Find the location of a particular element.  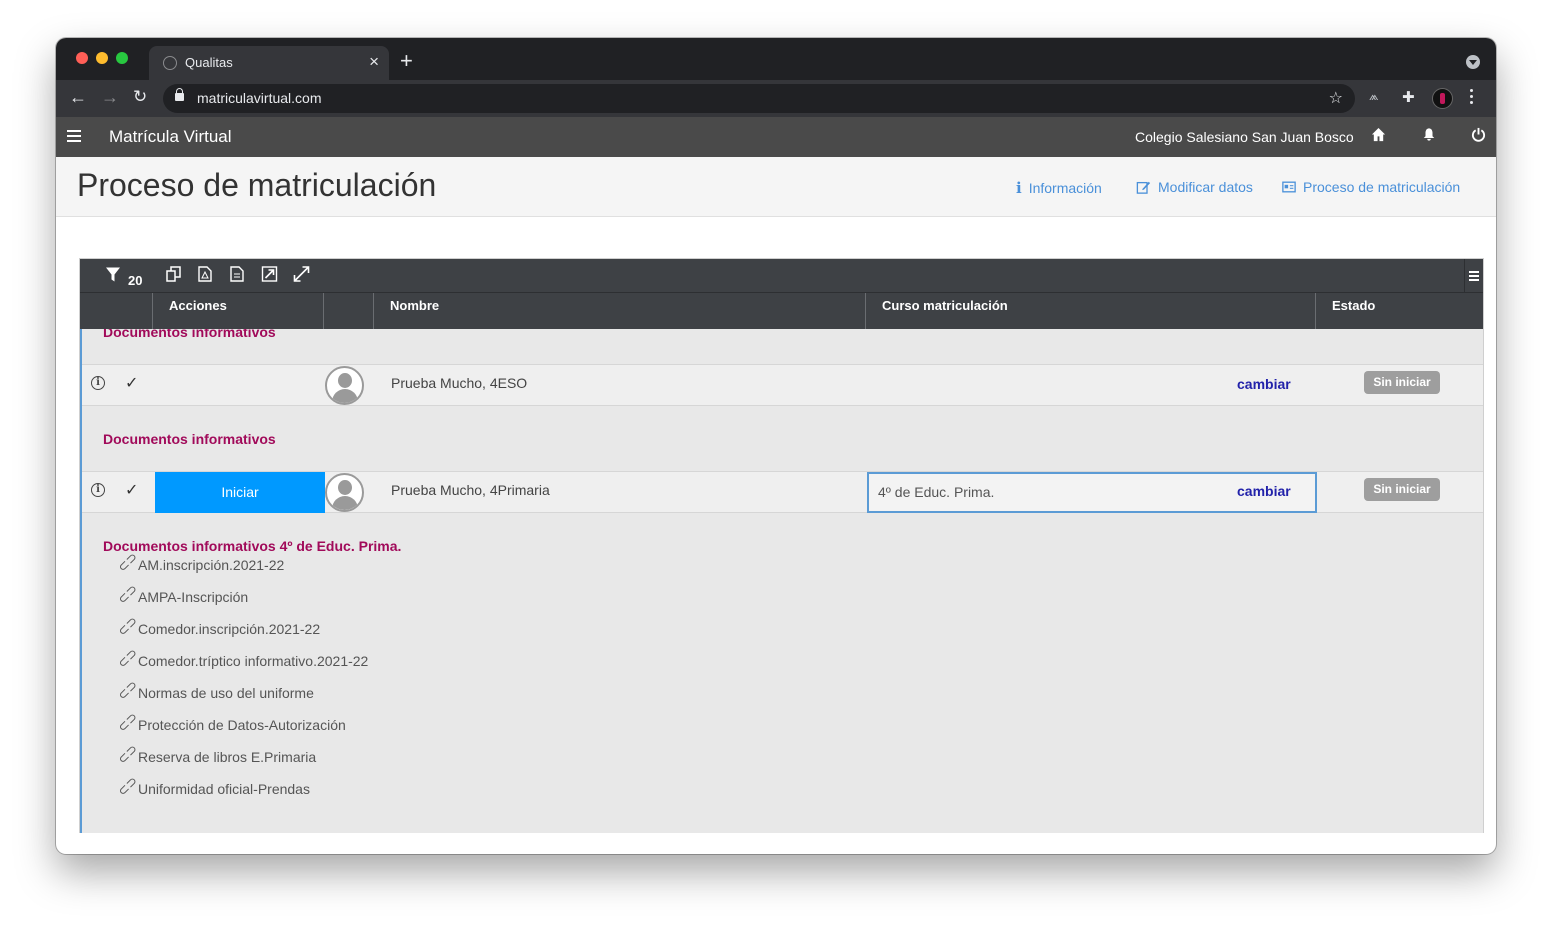

document-link: AM.inscripción.2021-22 is located at coordinates (211, 565).